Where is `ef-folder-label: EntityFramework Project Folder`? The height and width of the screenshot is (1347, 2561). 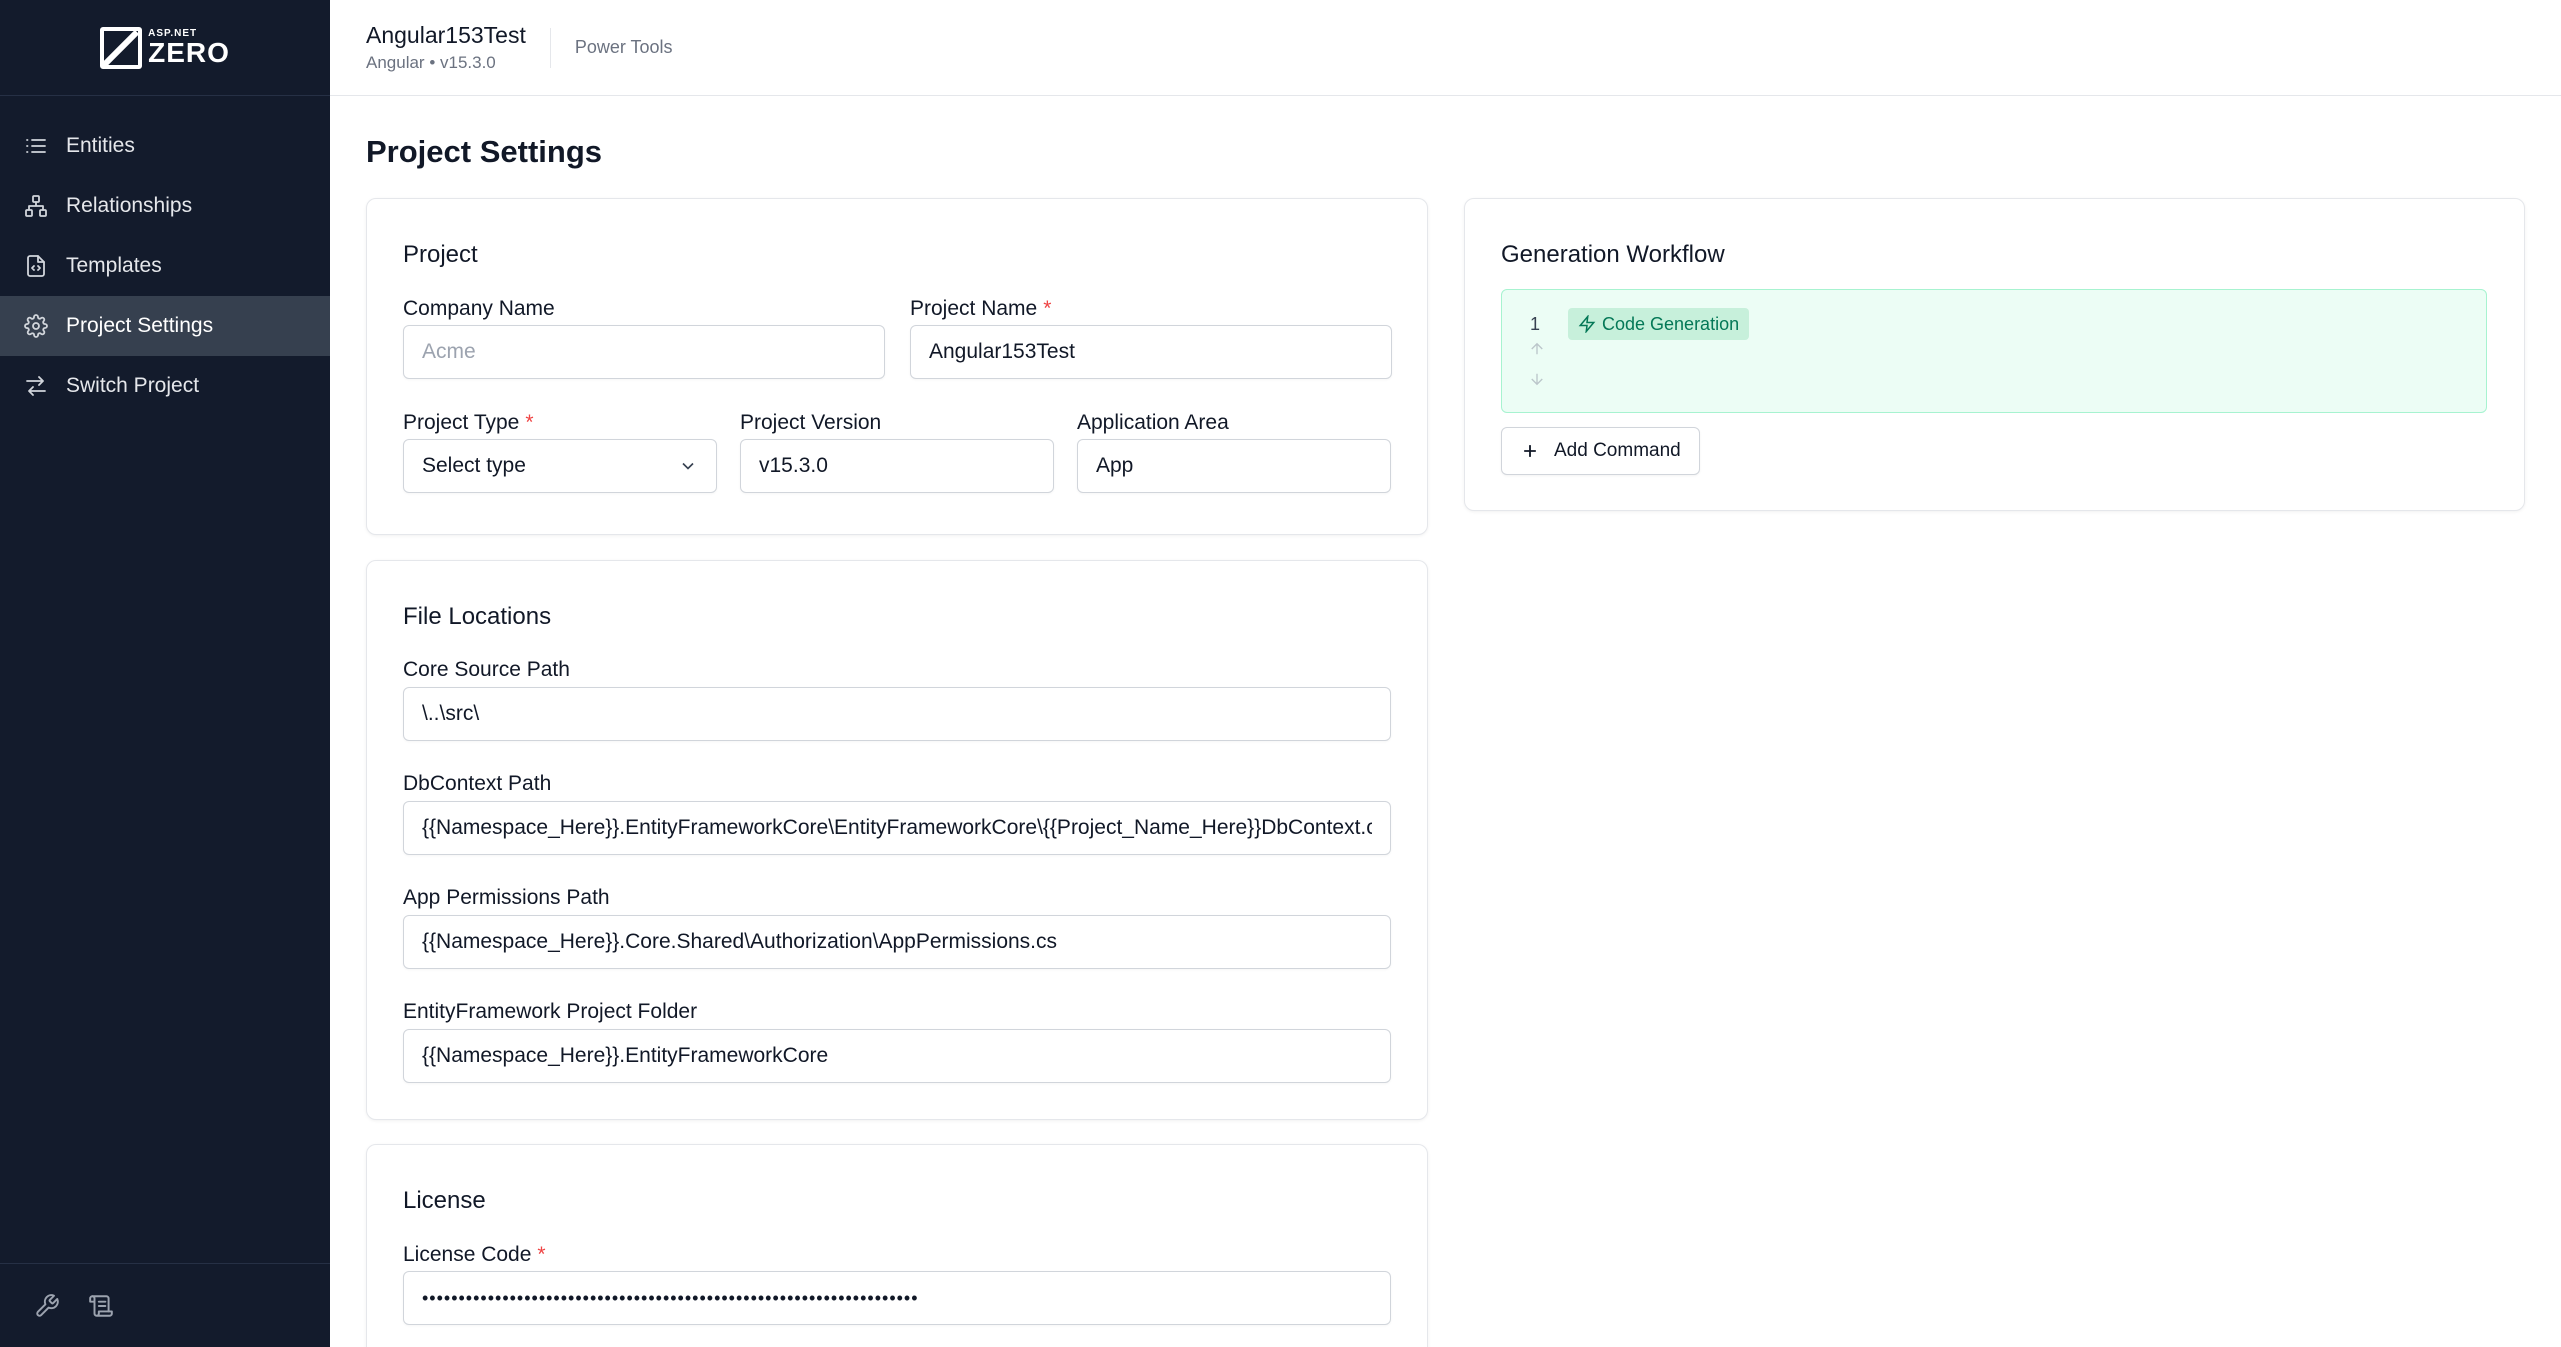
ef-folder-label: EntityFramework Project Folder is located at coordinates (550, 1011).